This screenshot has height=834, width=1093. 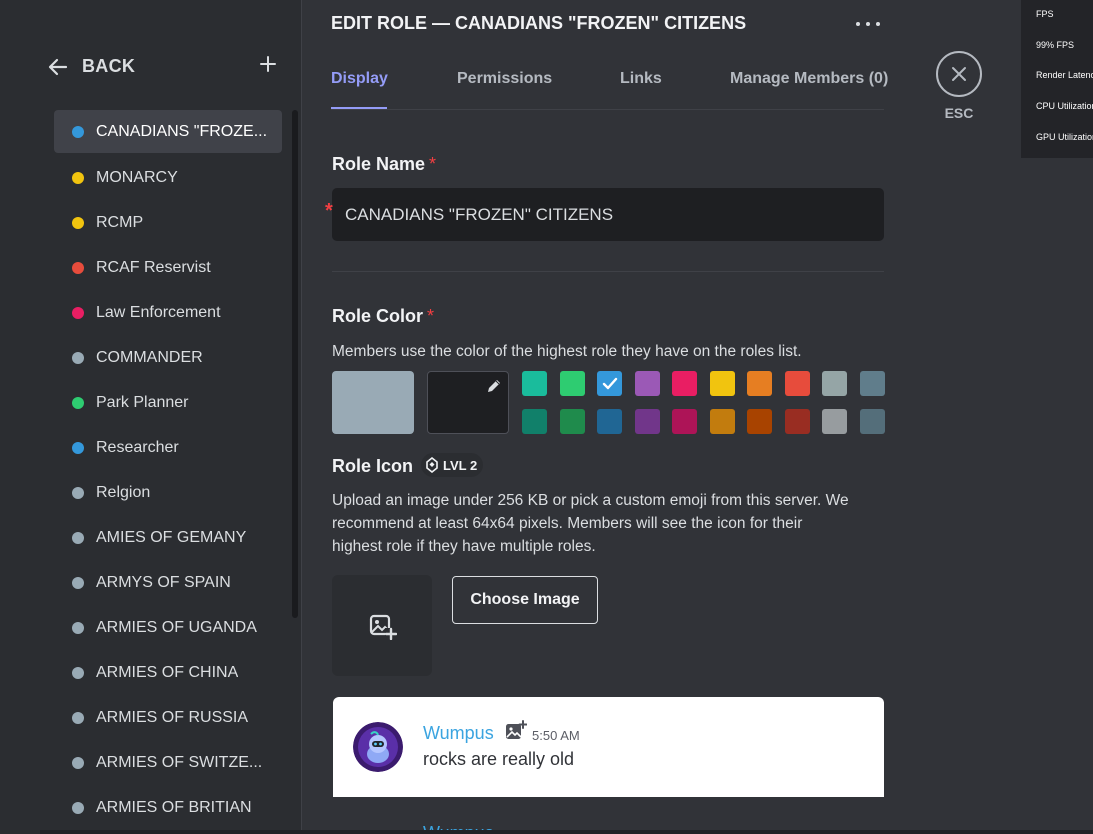 I want to click on close-circle, so click(x=959, y=74).